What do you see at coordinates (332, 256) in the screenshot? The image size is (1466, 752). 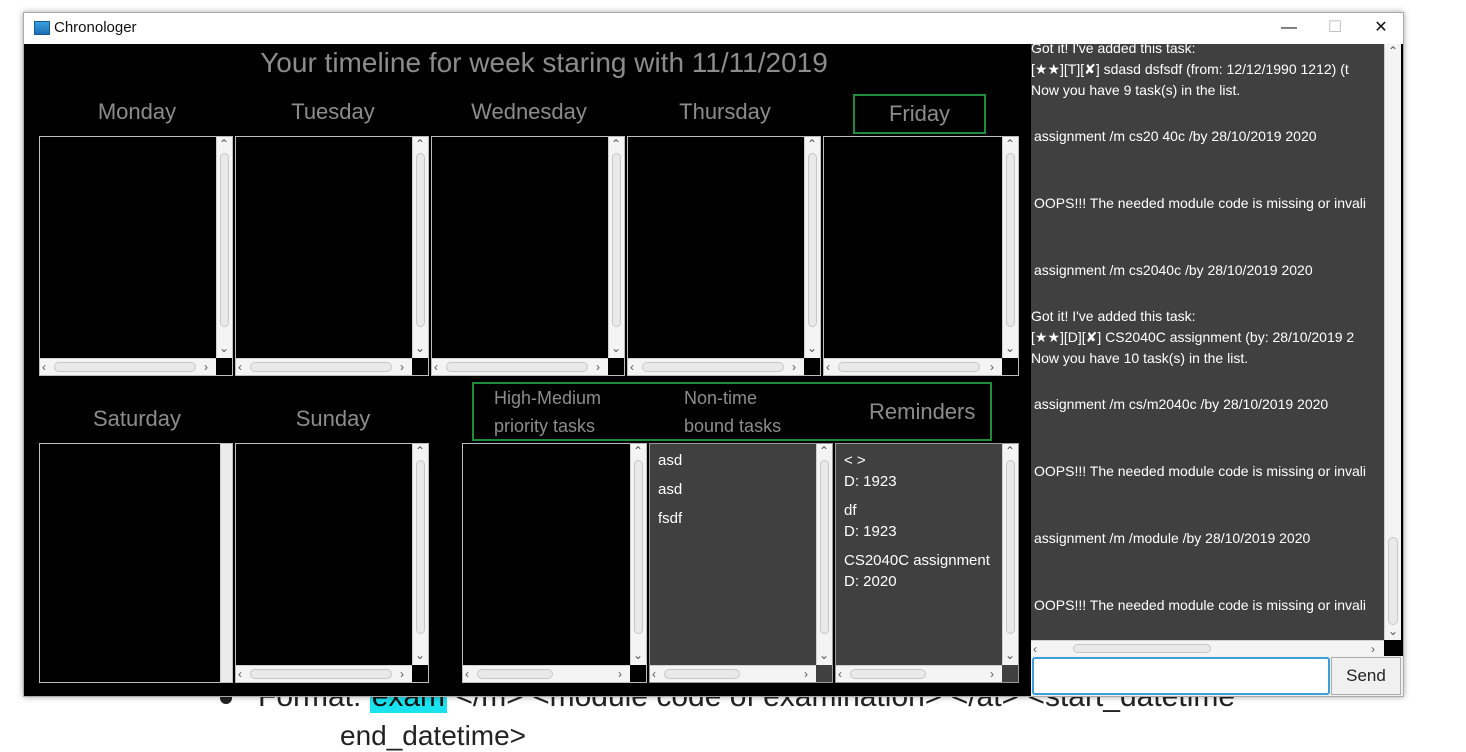 I see `tuesday-task-list: ⌃ ⌄ ‹ ›` at bounding box center [332, 256].